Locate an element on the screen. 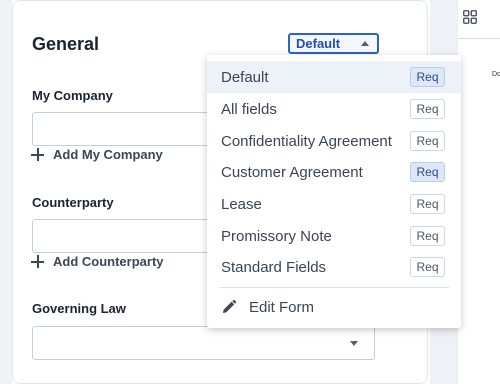 This screenshot has width=500, height=385. chevron-up-icon is located at coordinates (365, 43).